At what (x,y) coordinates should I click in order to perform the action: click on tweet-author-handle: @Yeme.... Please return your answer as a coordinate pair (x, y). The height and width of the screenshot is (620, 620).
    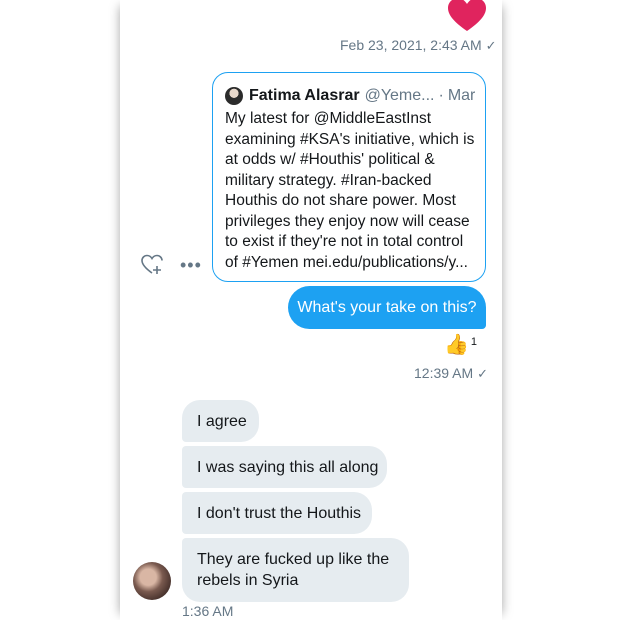
    Looking at the image, I should click on (399, 95).